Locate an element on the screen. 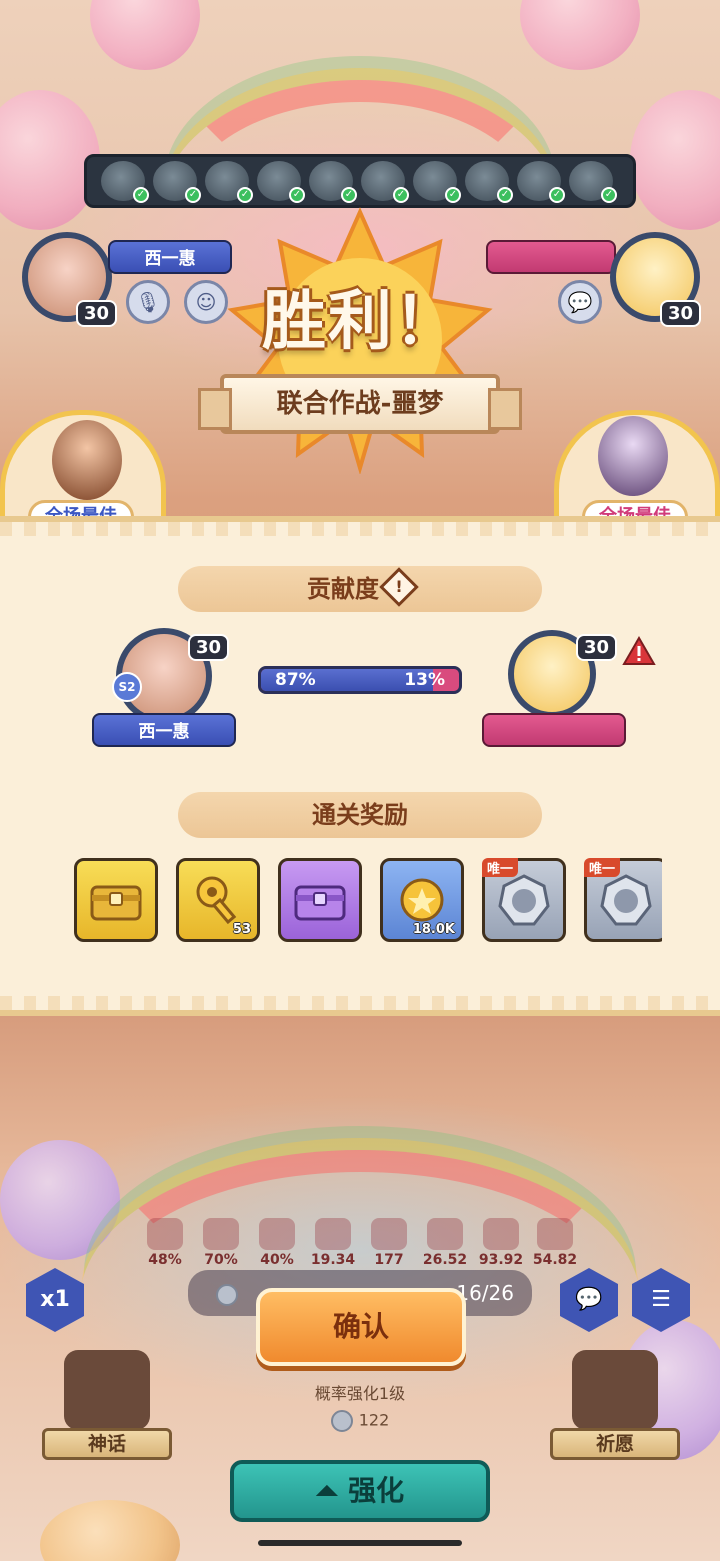 This screenshot has height=1561, width=720. stat-value: 70% is located at coordinates (221, 1260).